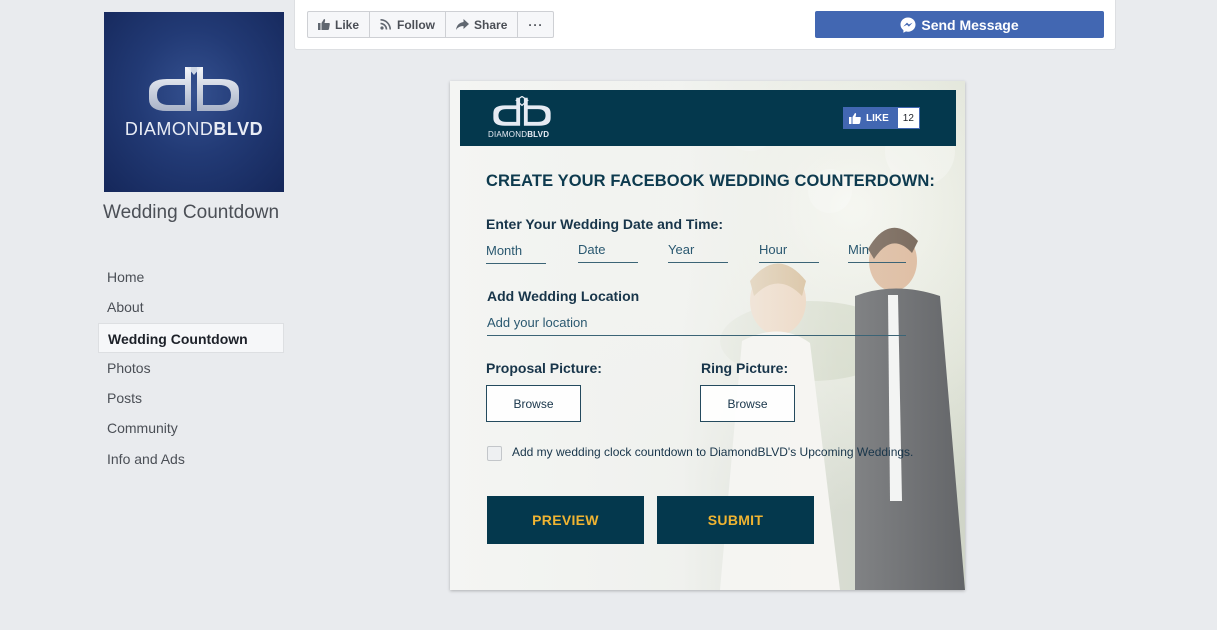 This screenshot has height=630, width=1217. I want to click on diamondblvd-header-logo-icon, so click(522, 111).